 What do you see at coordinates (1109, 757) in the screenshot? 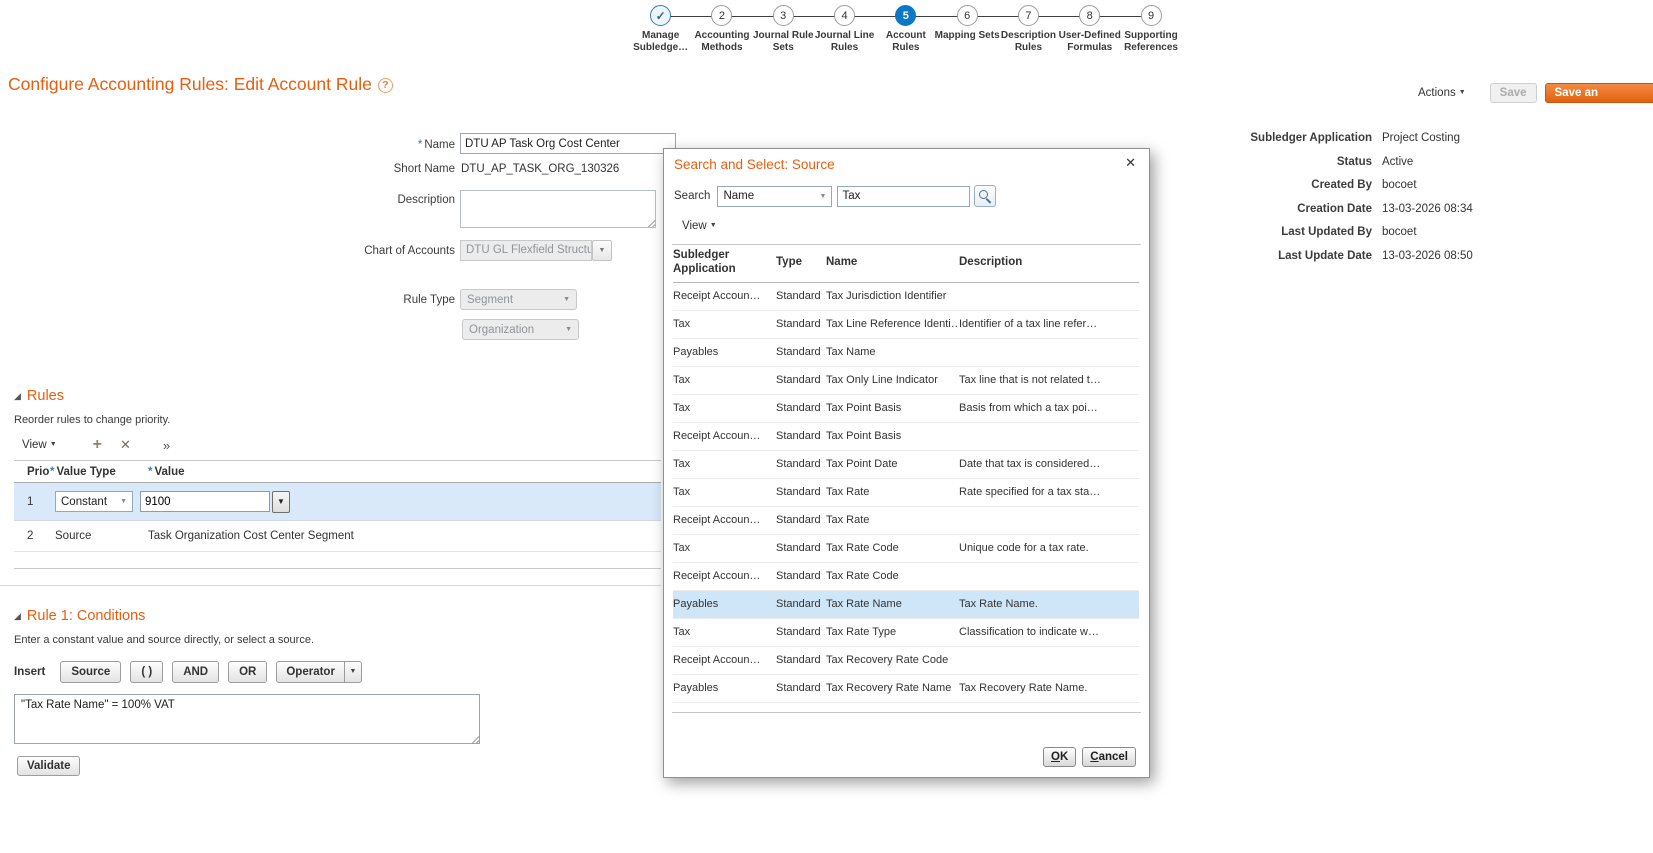
I see `cancel-button: Cancel` at bounding box center [1109, 757].